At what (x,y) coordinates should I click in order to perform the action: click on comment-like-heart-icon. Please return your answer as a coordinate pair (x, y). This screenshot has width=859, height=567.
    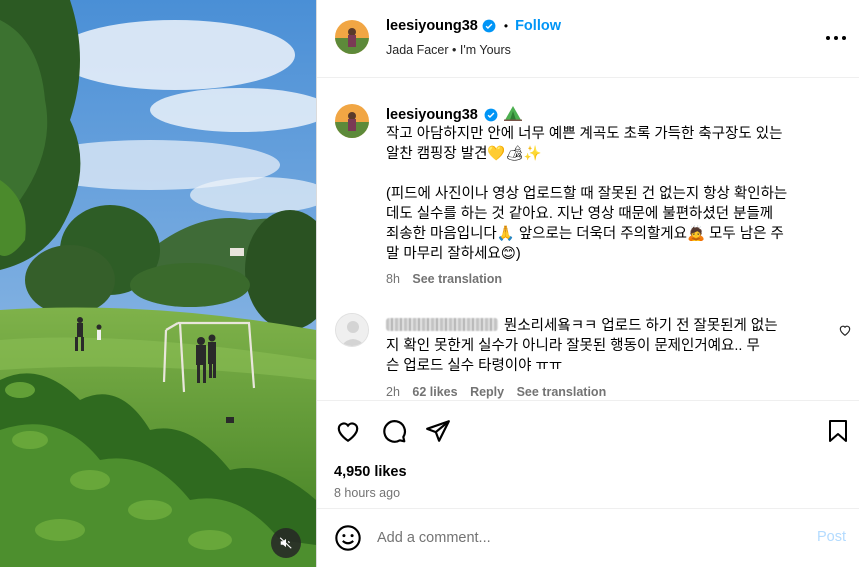
    Looking at the image, I should click on (845, 330).